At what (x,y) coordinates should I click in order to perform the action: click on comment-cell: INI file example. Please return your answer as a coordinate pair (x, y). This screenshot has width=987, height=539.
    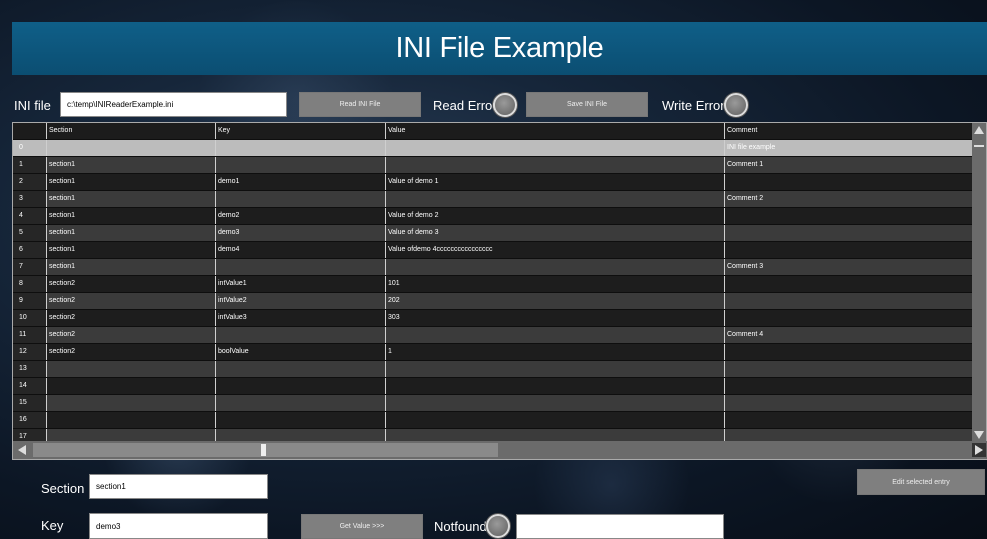
    Looking at the image, I should click on (849, 148).